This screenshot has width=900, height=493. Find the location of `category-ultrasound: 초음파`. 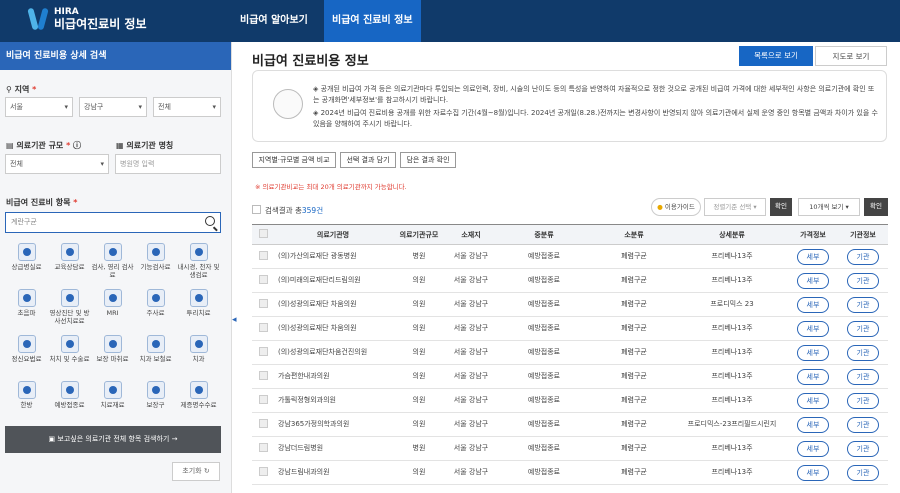

category-ultrasound: 초음파 is located at coordinates (26, 307).